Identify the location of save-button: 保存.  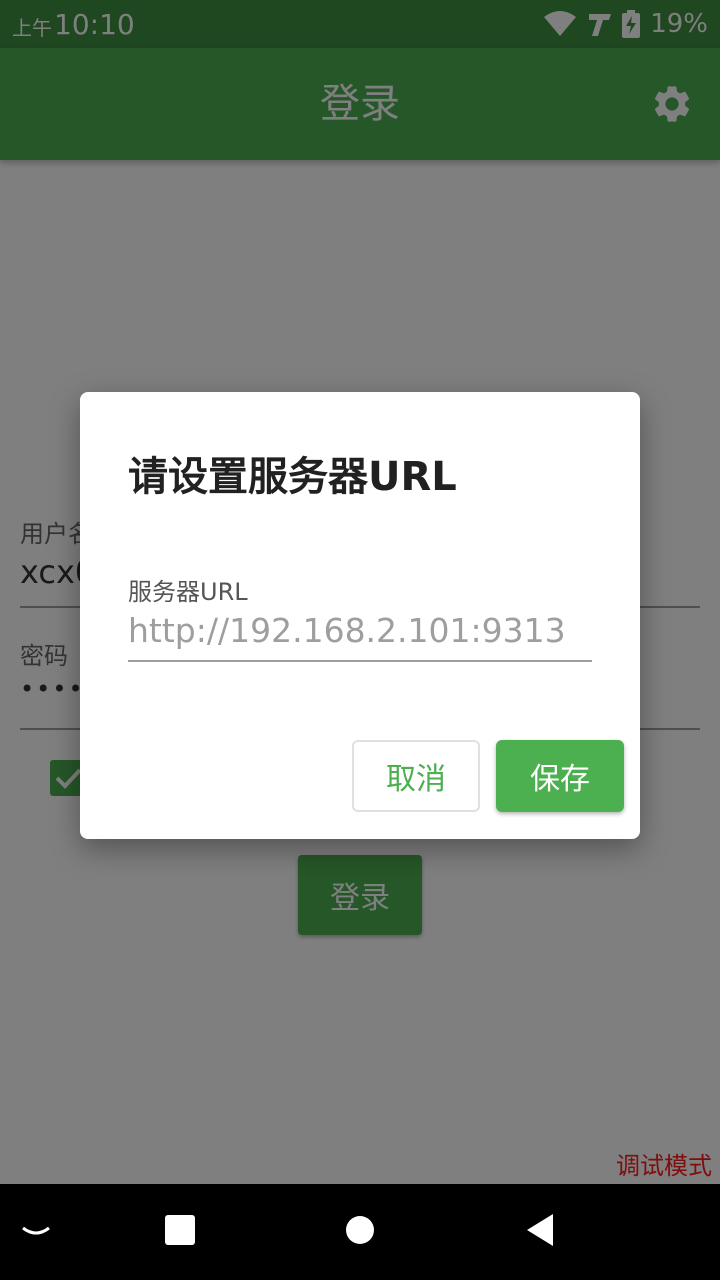
(560, 776).